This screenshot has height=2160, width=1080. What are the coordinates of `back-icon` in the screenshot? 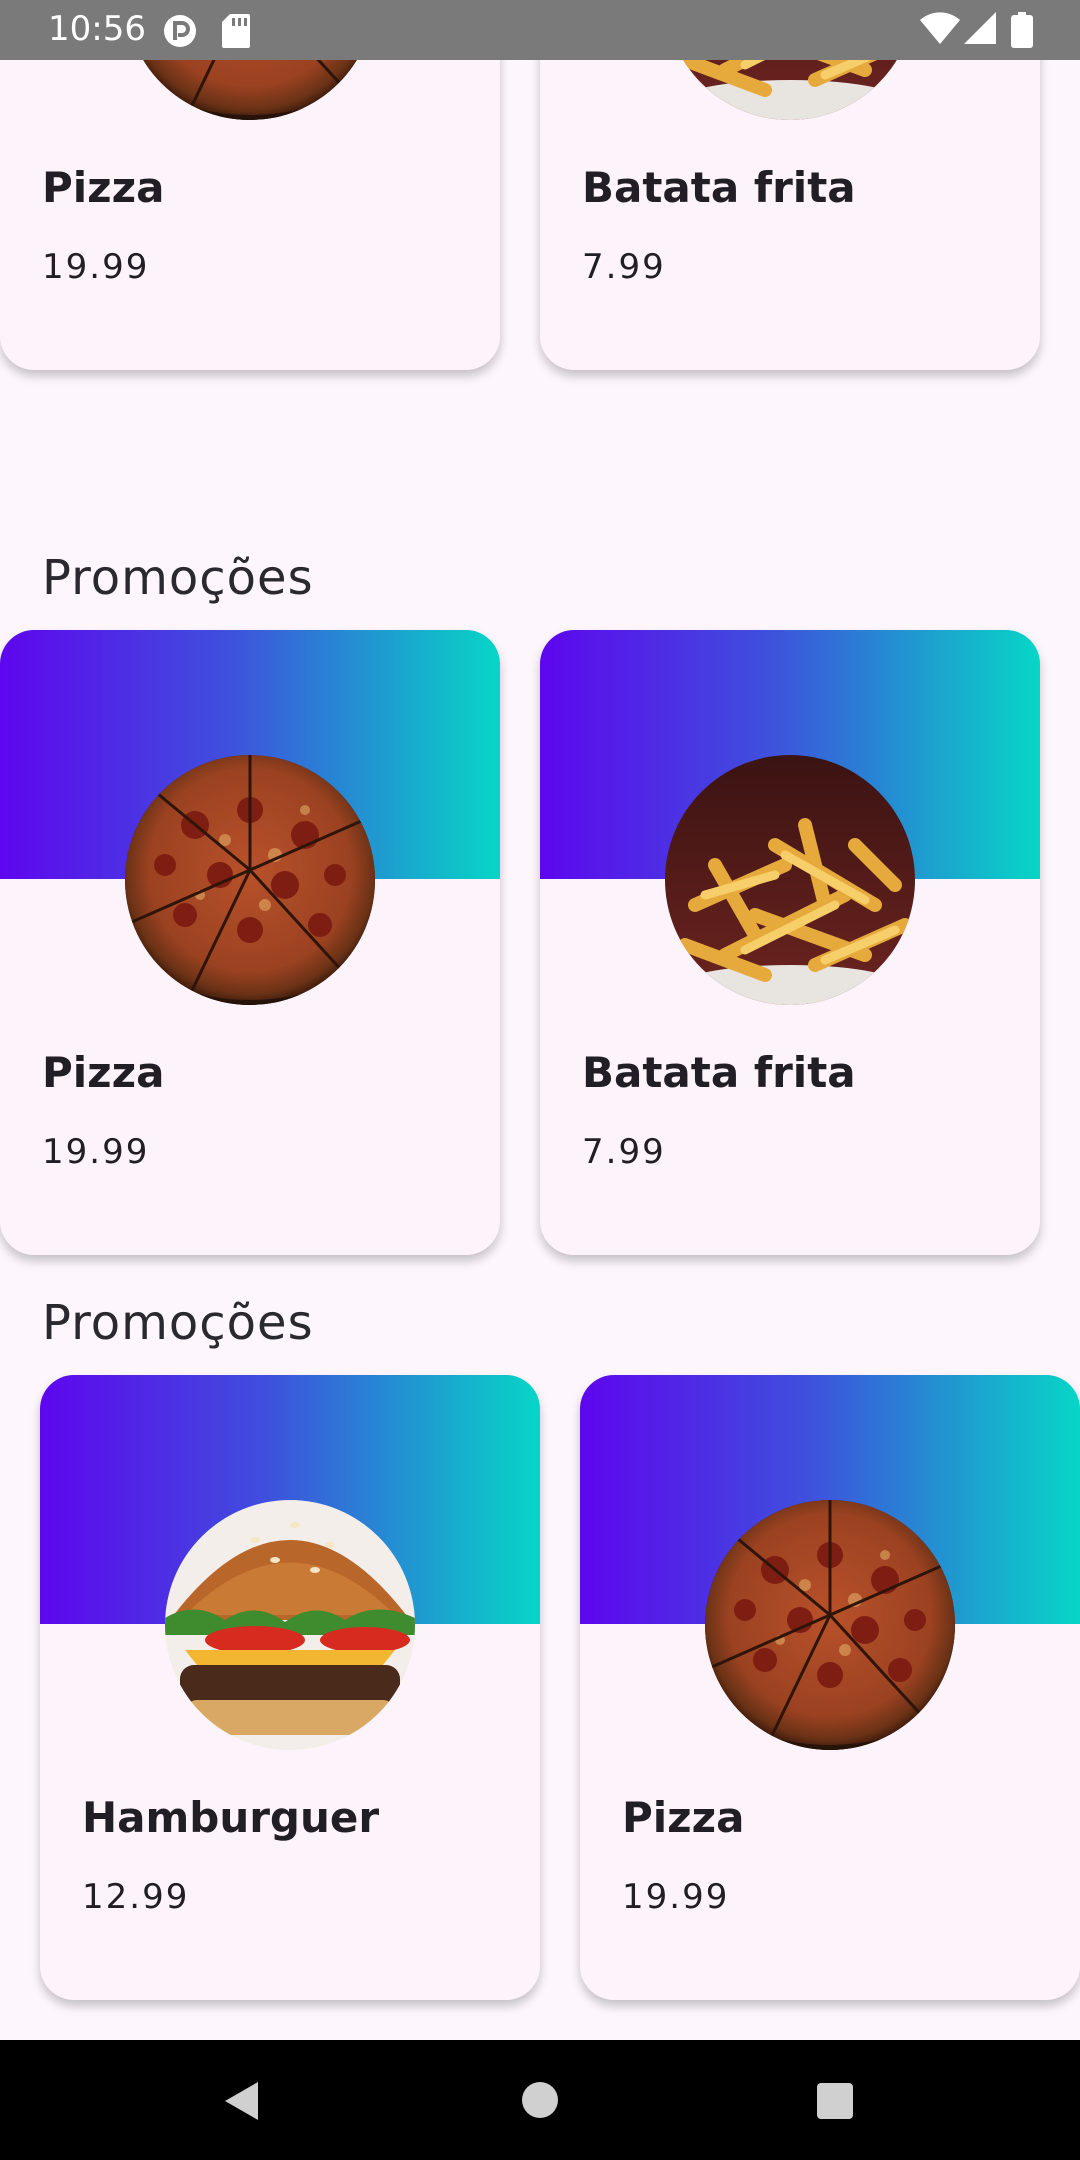 It's located at (241, 2101).